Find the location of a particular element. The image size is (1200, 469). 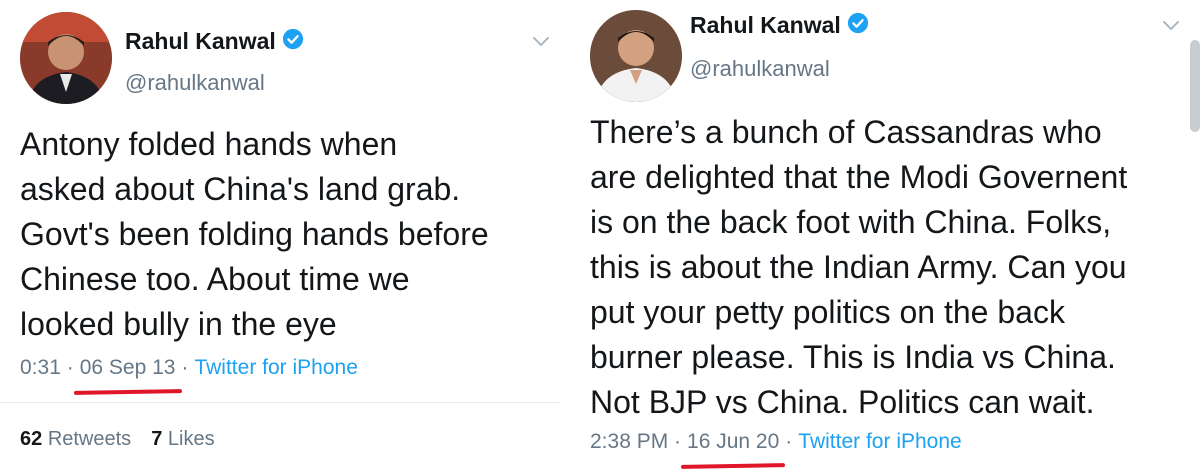

divider is located at coordinates (280, 402).